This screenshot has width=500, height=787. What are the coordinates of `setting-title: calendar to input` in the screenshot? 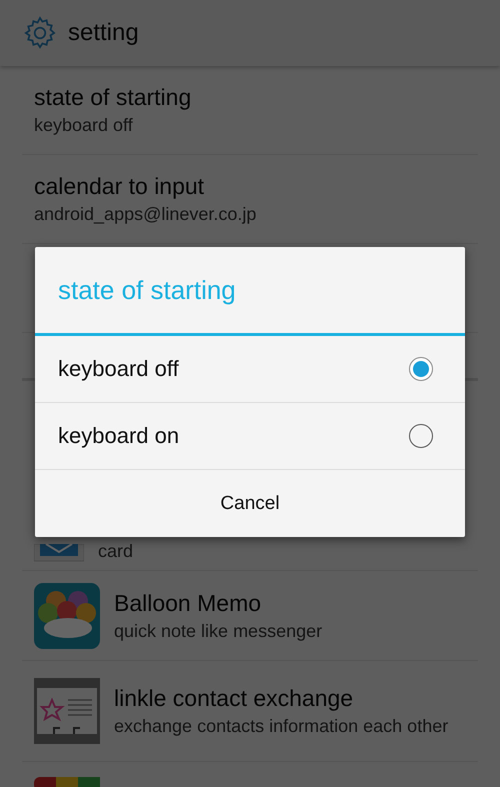 It's located at (145, 186).